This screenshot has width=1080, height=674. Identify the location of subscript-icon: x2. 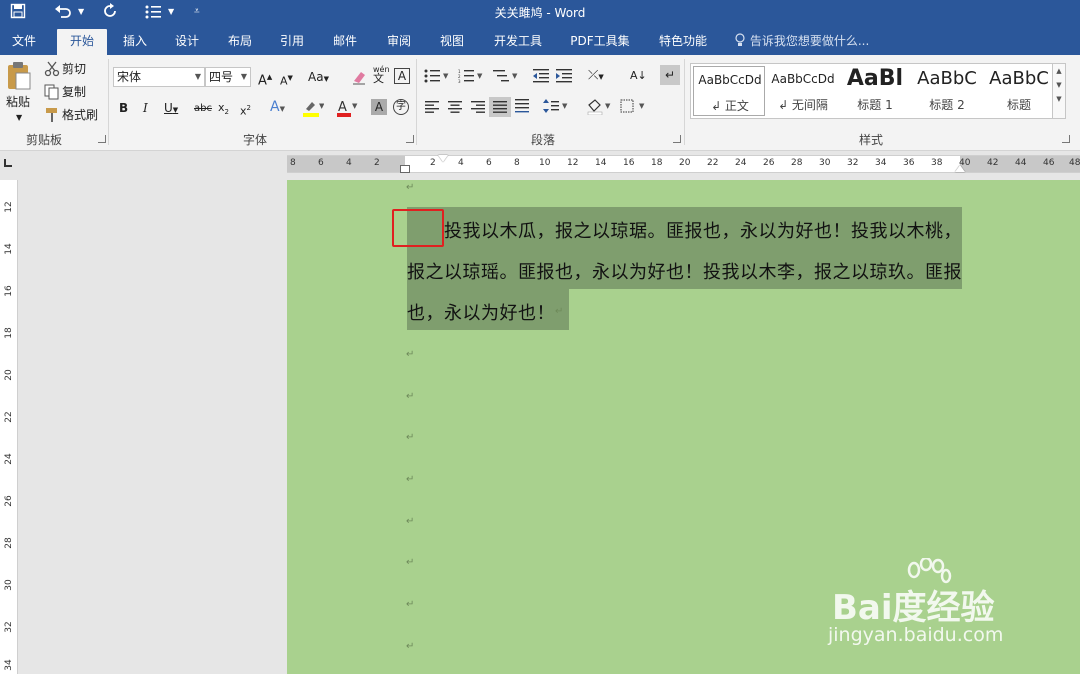
(223, 110).